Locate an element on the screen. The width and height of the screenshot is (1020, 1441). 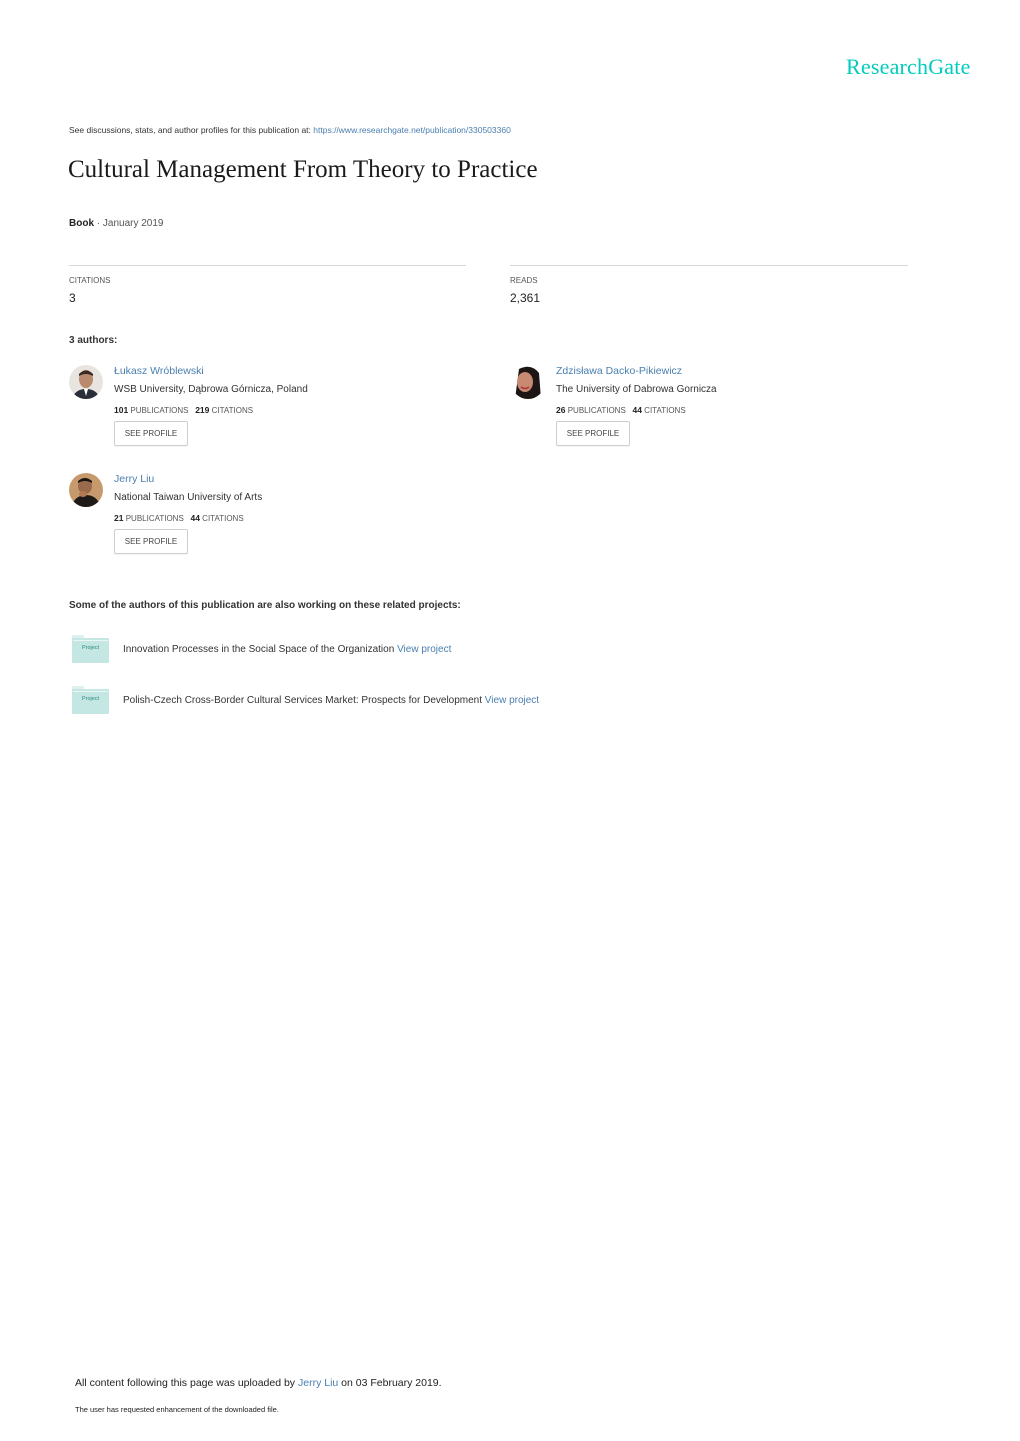
citations-value: 3 is located at coordinates (72, 298).